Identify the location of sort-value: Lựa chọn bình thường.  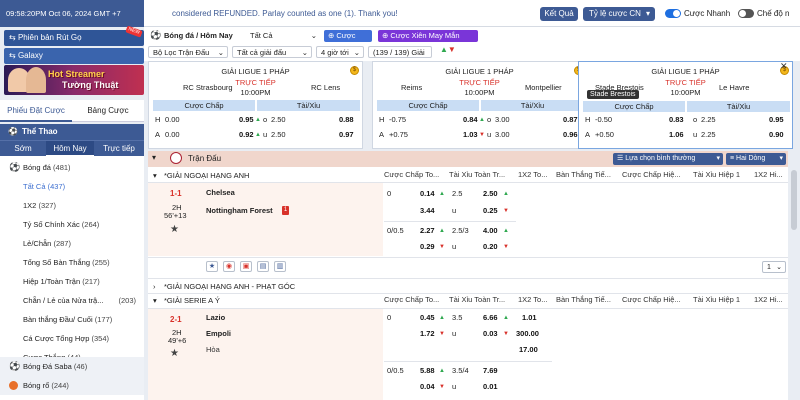
(660, 158).